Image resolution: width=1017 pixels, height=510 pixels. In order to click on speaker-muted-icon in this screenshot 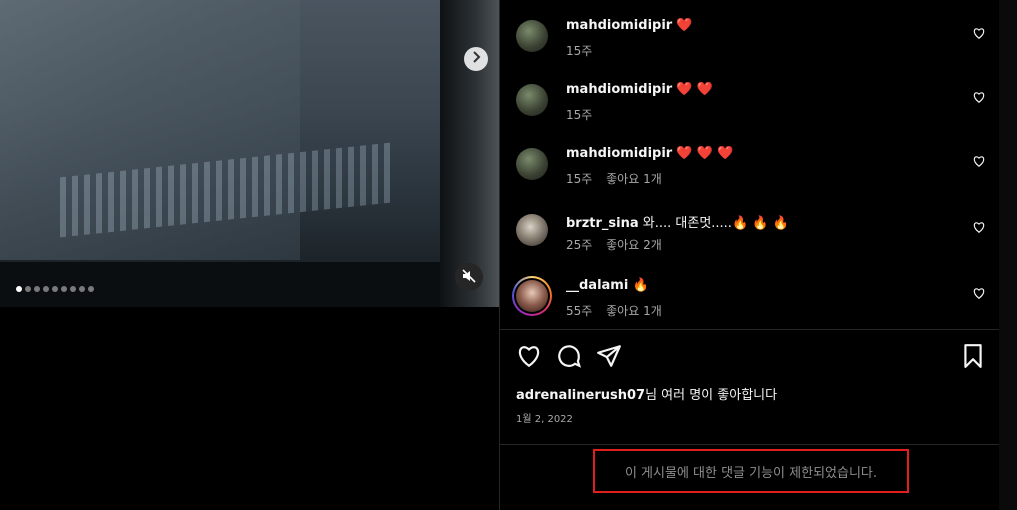, I will do `click(469, 277)`.